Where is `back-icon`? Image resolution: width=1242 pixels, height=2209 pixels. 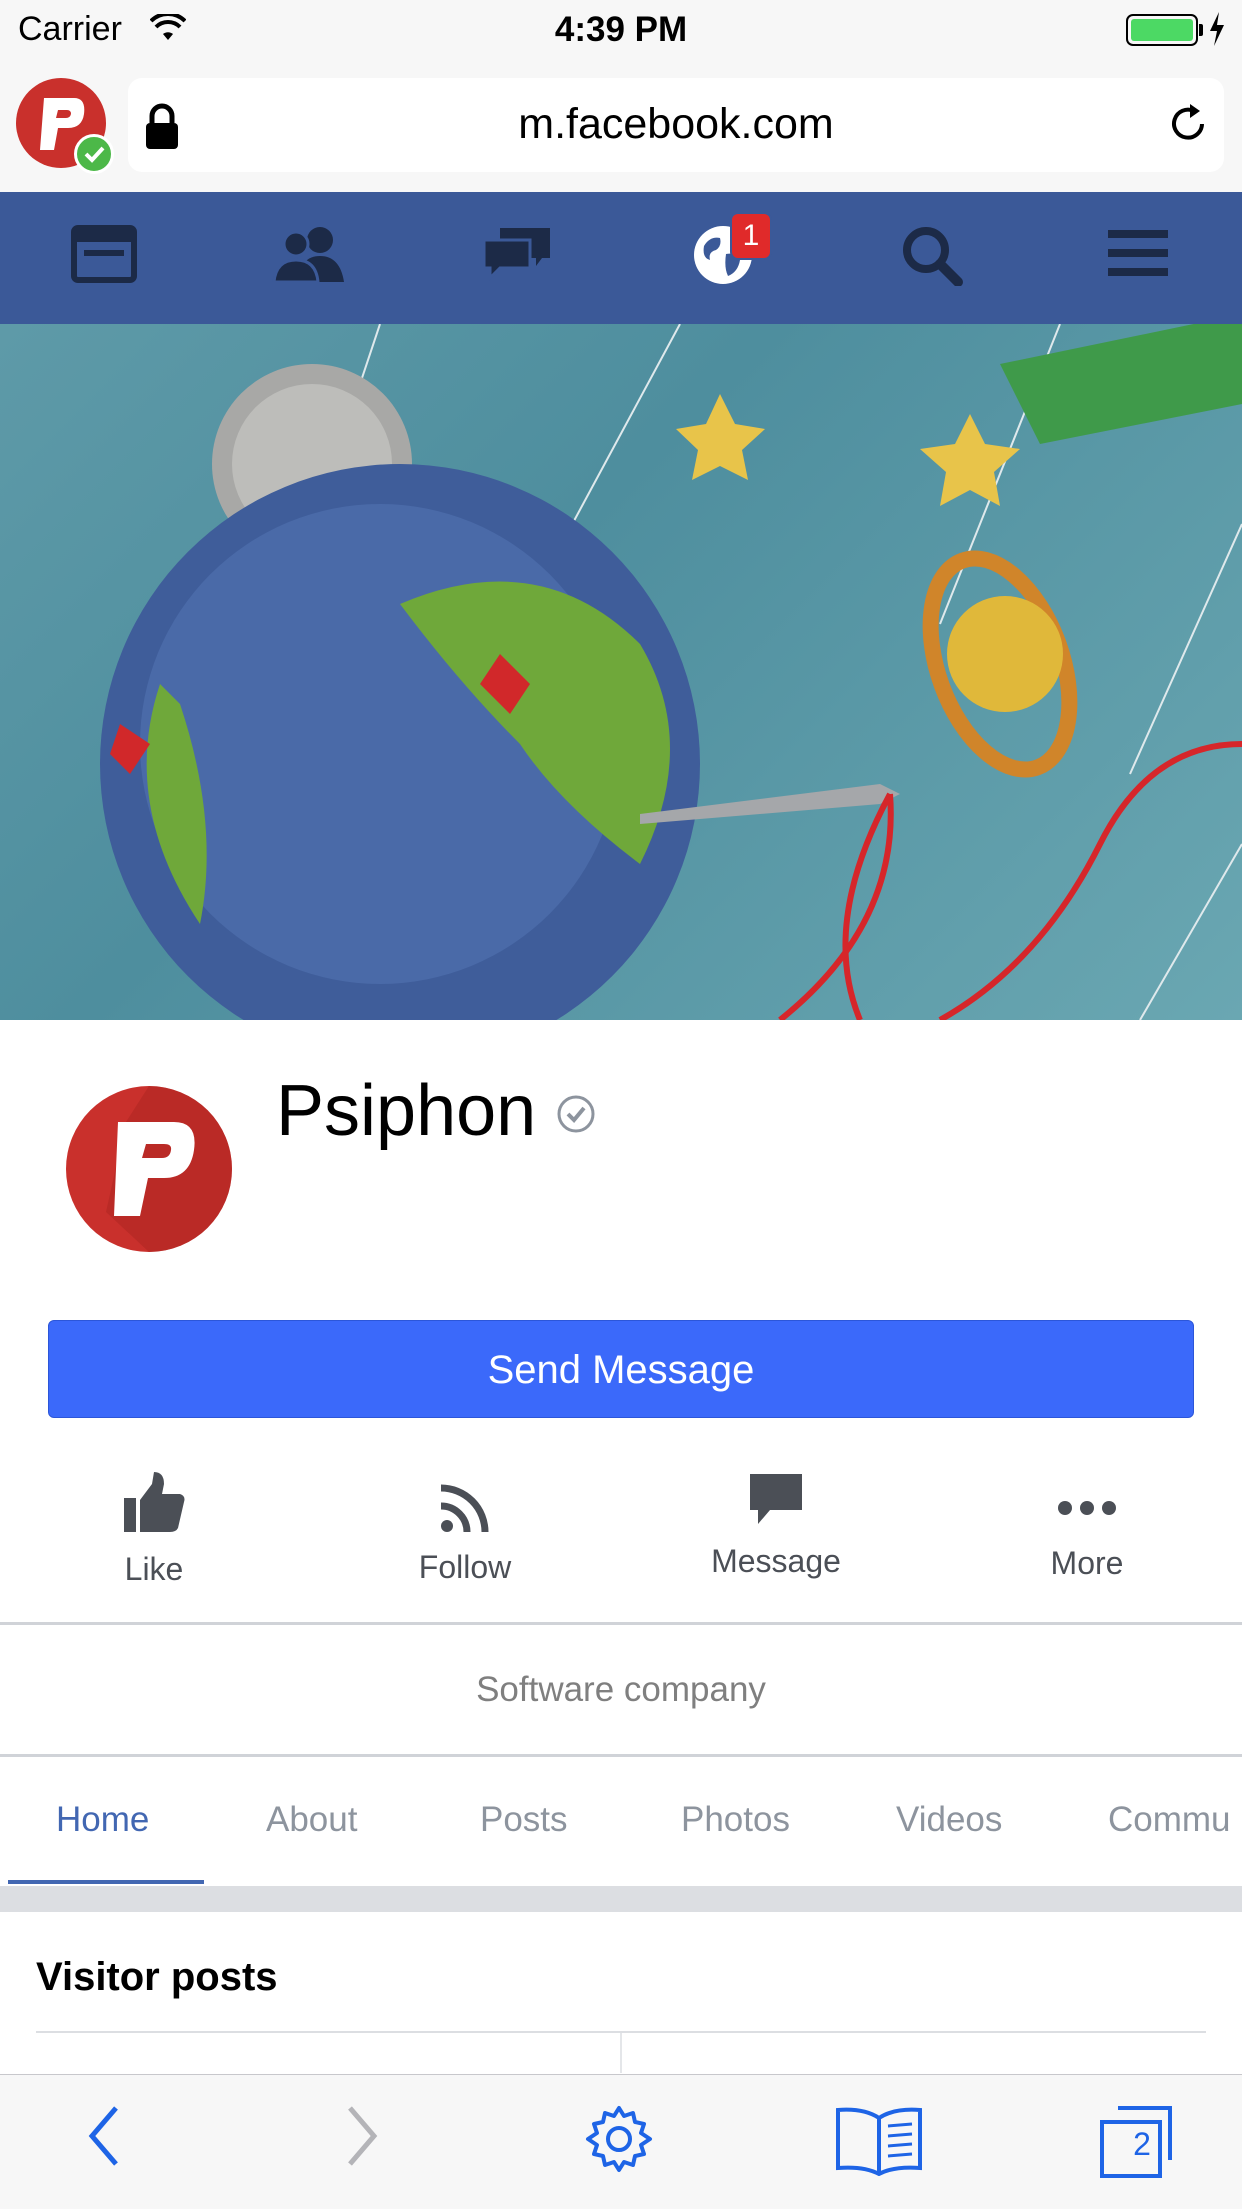
back-icon is located at coordinates (104, 2138).